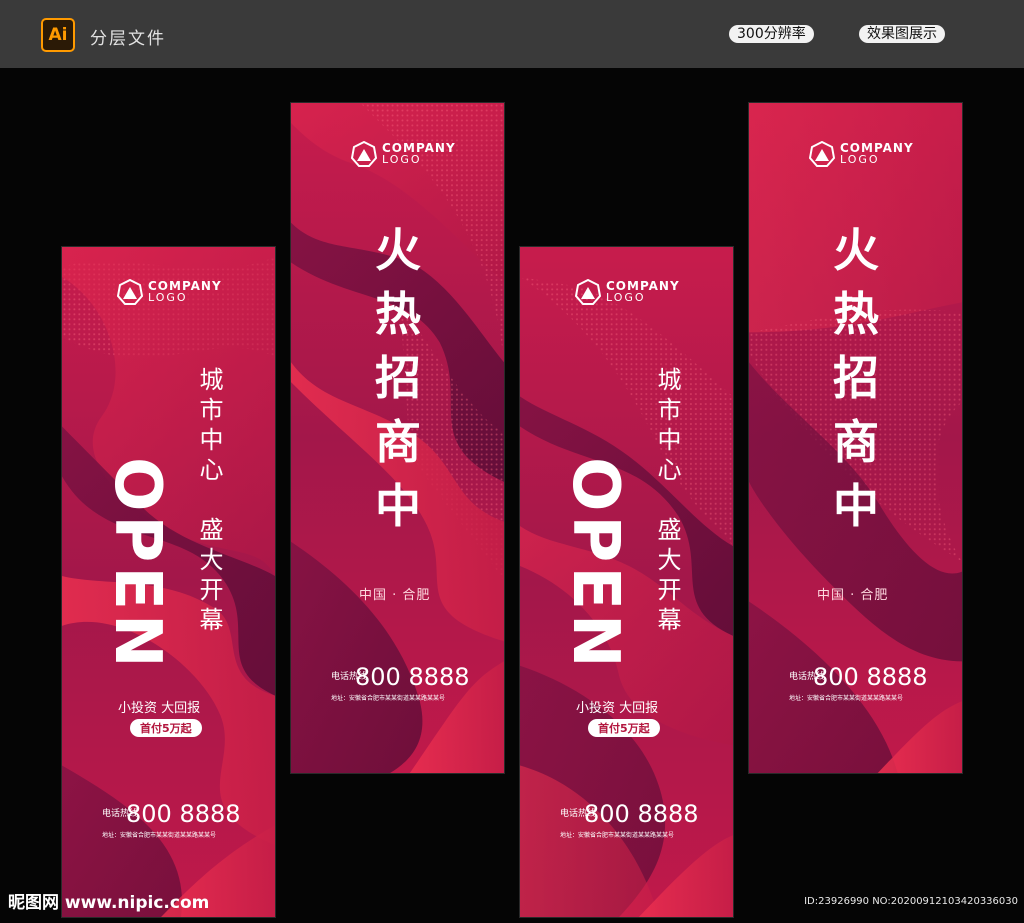  I want to click on page-title: 分层文件, so click(128, 39).